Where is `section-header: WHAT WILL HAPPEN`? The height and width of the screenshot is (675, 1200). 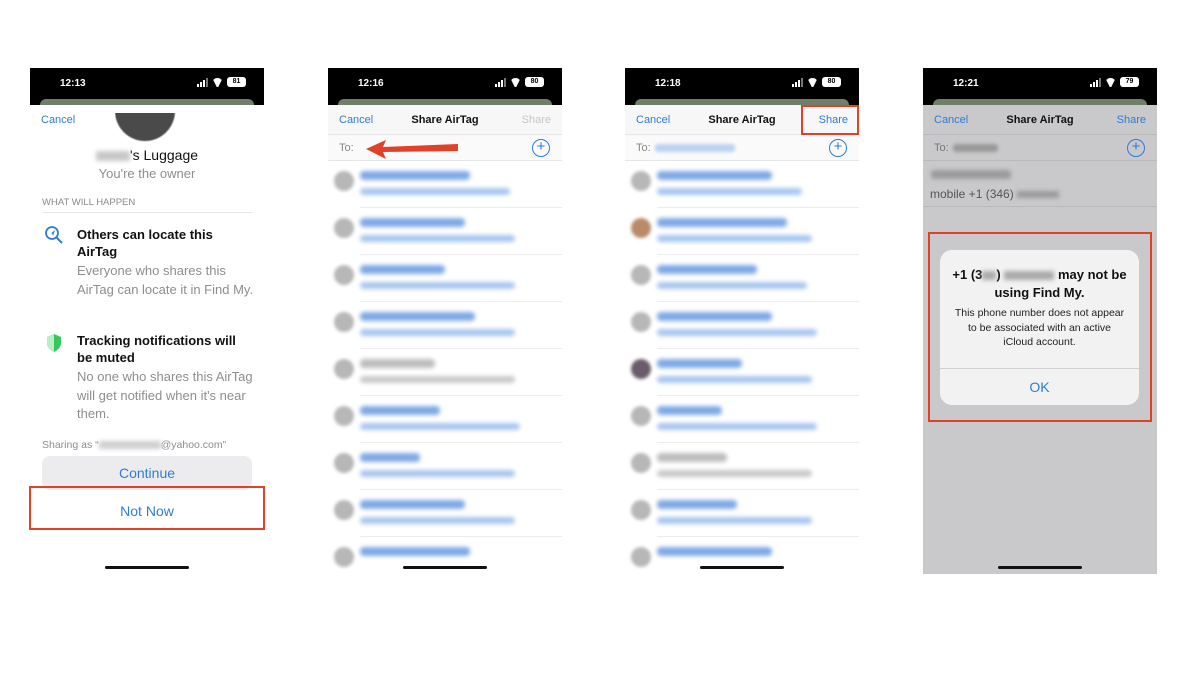
section-header: WHAT WILL HAPPEN is located at coordinates (147, 205).